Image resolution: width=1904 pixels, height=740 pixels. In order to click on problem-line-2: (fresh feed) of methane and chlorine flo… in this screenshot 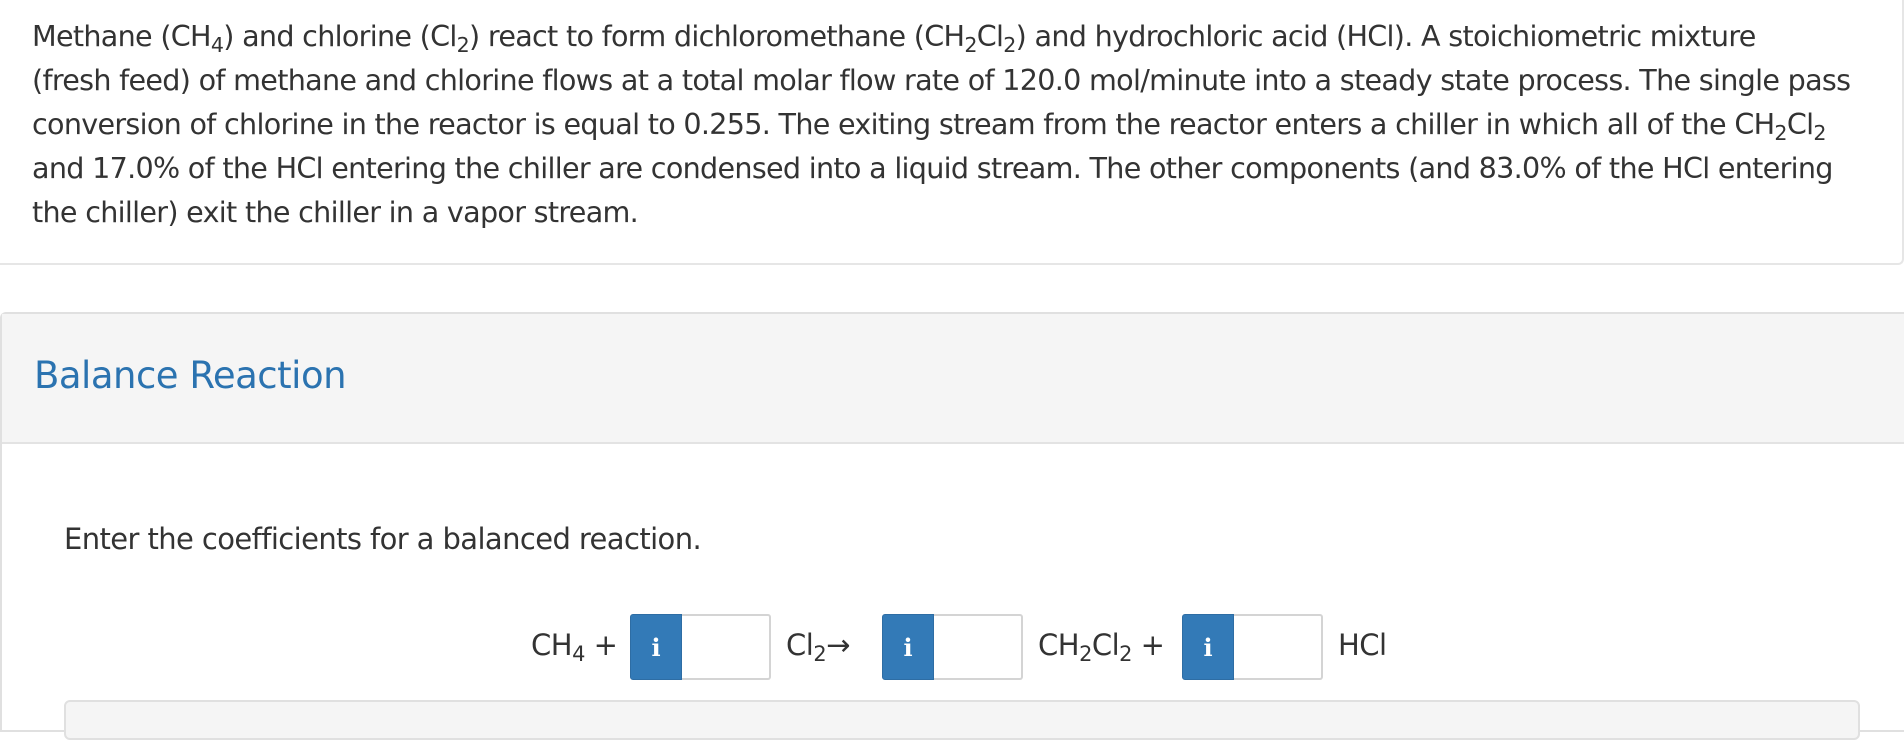, I will do `click(941, 80)`.